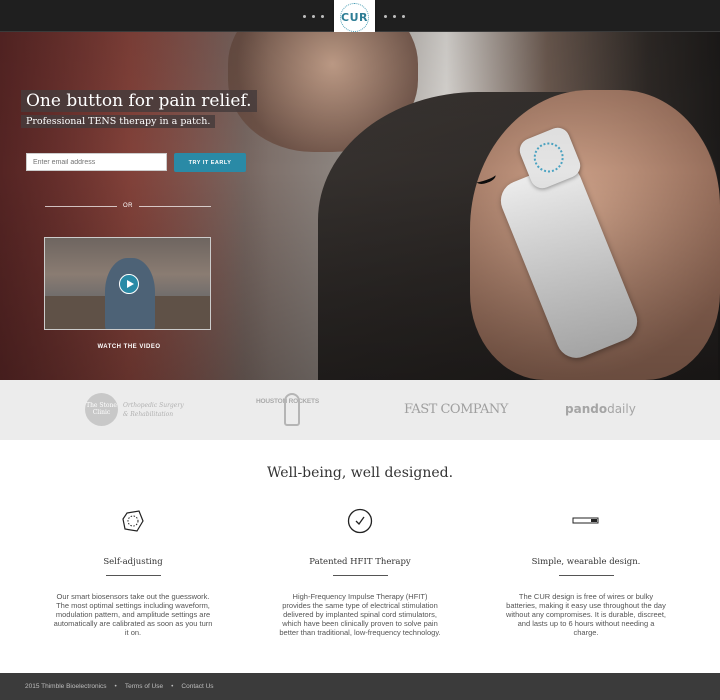  What do you see at coordinates (128, 207) in the screenshot?
I see `or-divider: OR` at bounding box center [128, 207].